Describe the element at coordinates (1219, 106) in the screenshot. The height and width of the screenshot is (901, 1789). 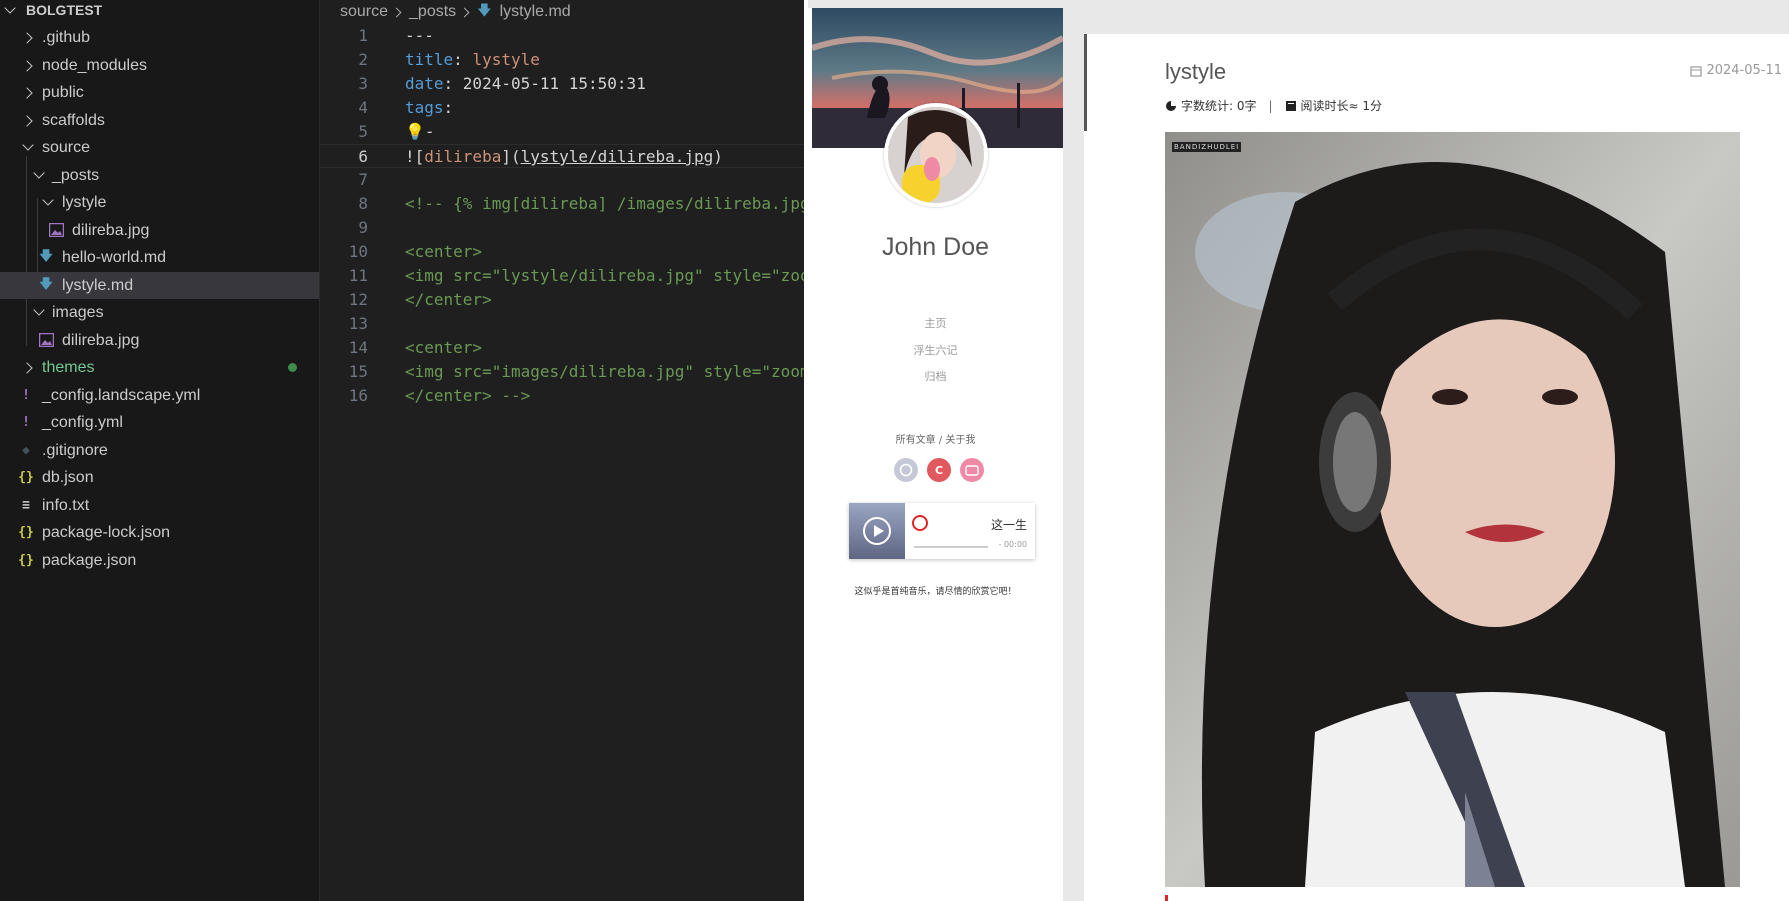
I see `word-count: 字数统计: 0字` at that location.